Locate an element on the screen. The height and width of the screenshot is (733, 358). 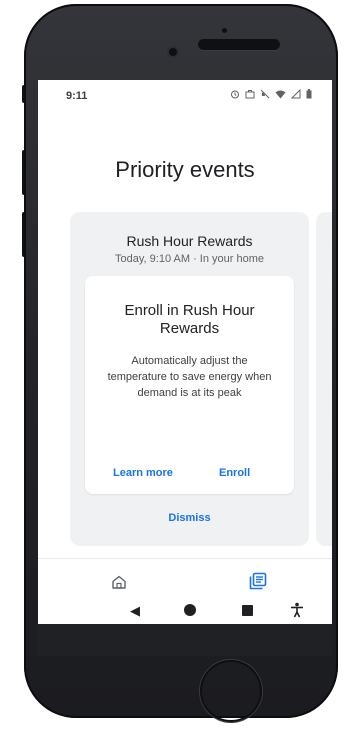
card-title: Rush Hour Rewards is located at coordinates (189, 241).